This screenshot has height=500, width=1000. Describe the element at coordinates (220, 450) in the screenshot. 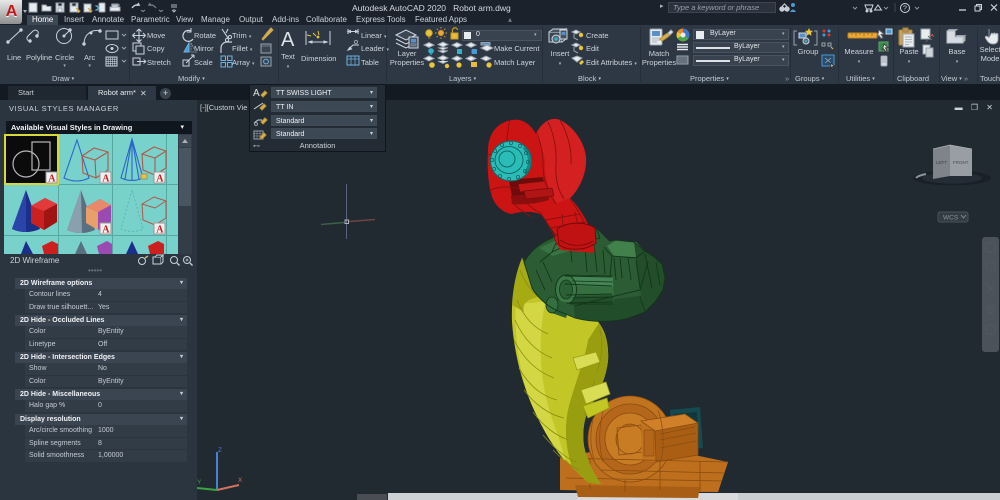

I see `svg-text: Z` at that location.